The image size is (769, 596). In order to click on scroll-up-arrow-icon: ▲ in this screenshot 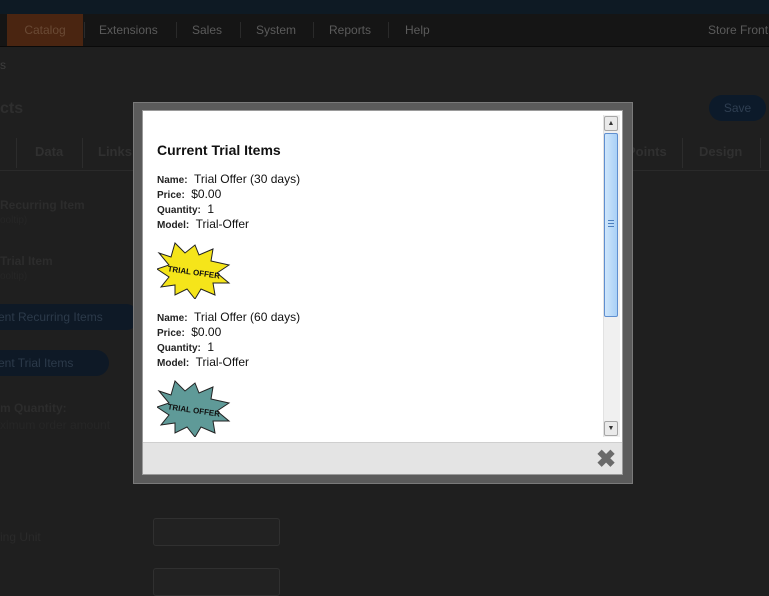, I will do `click(611, 123)`.